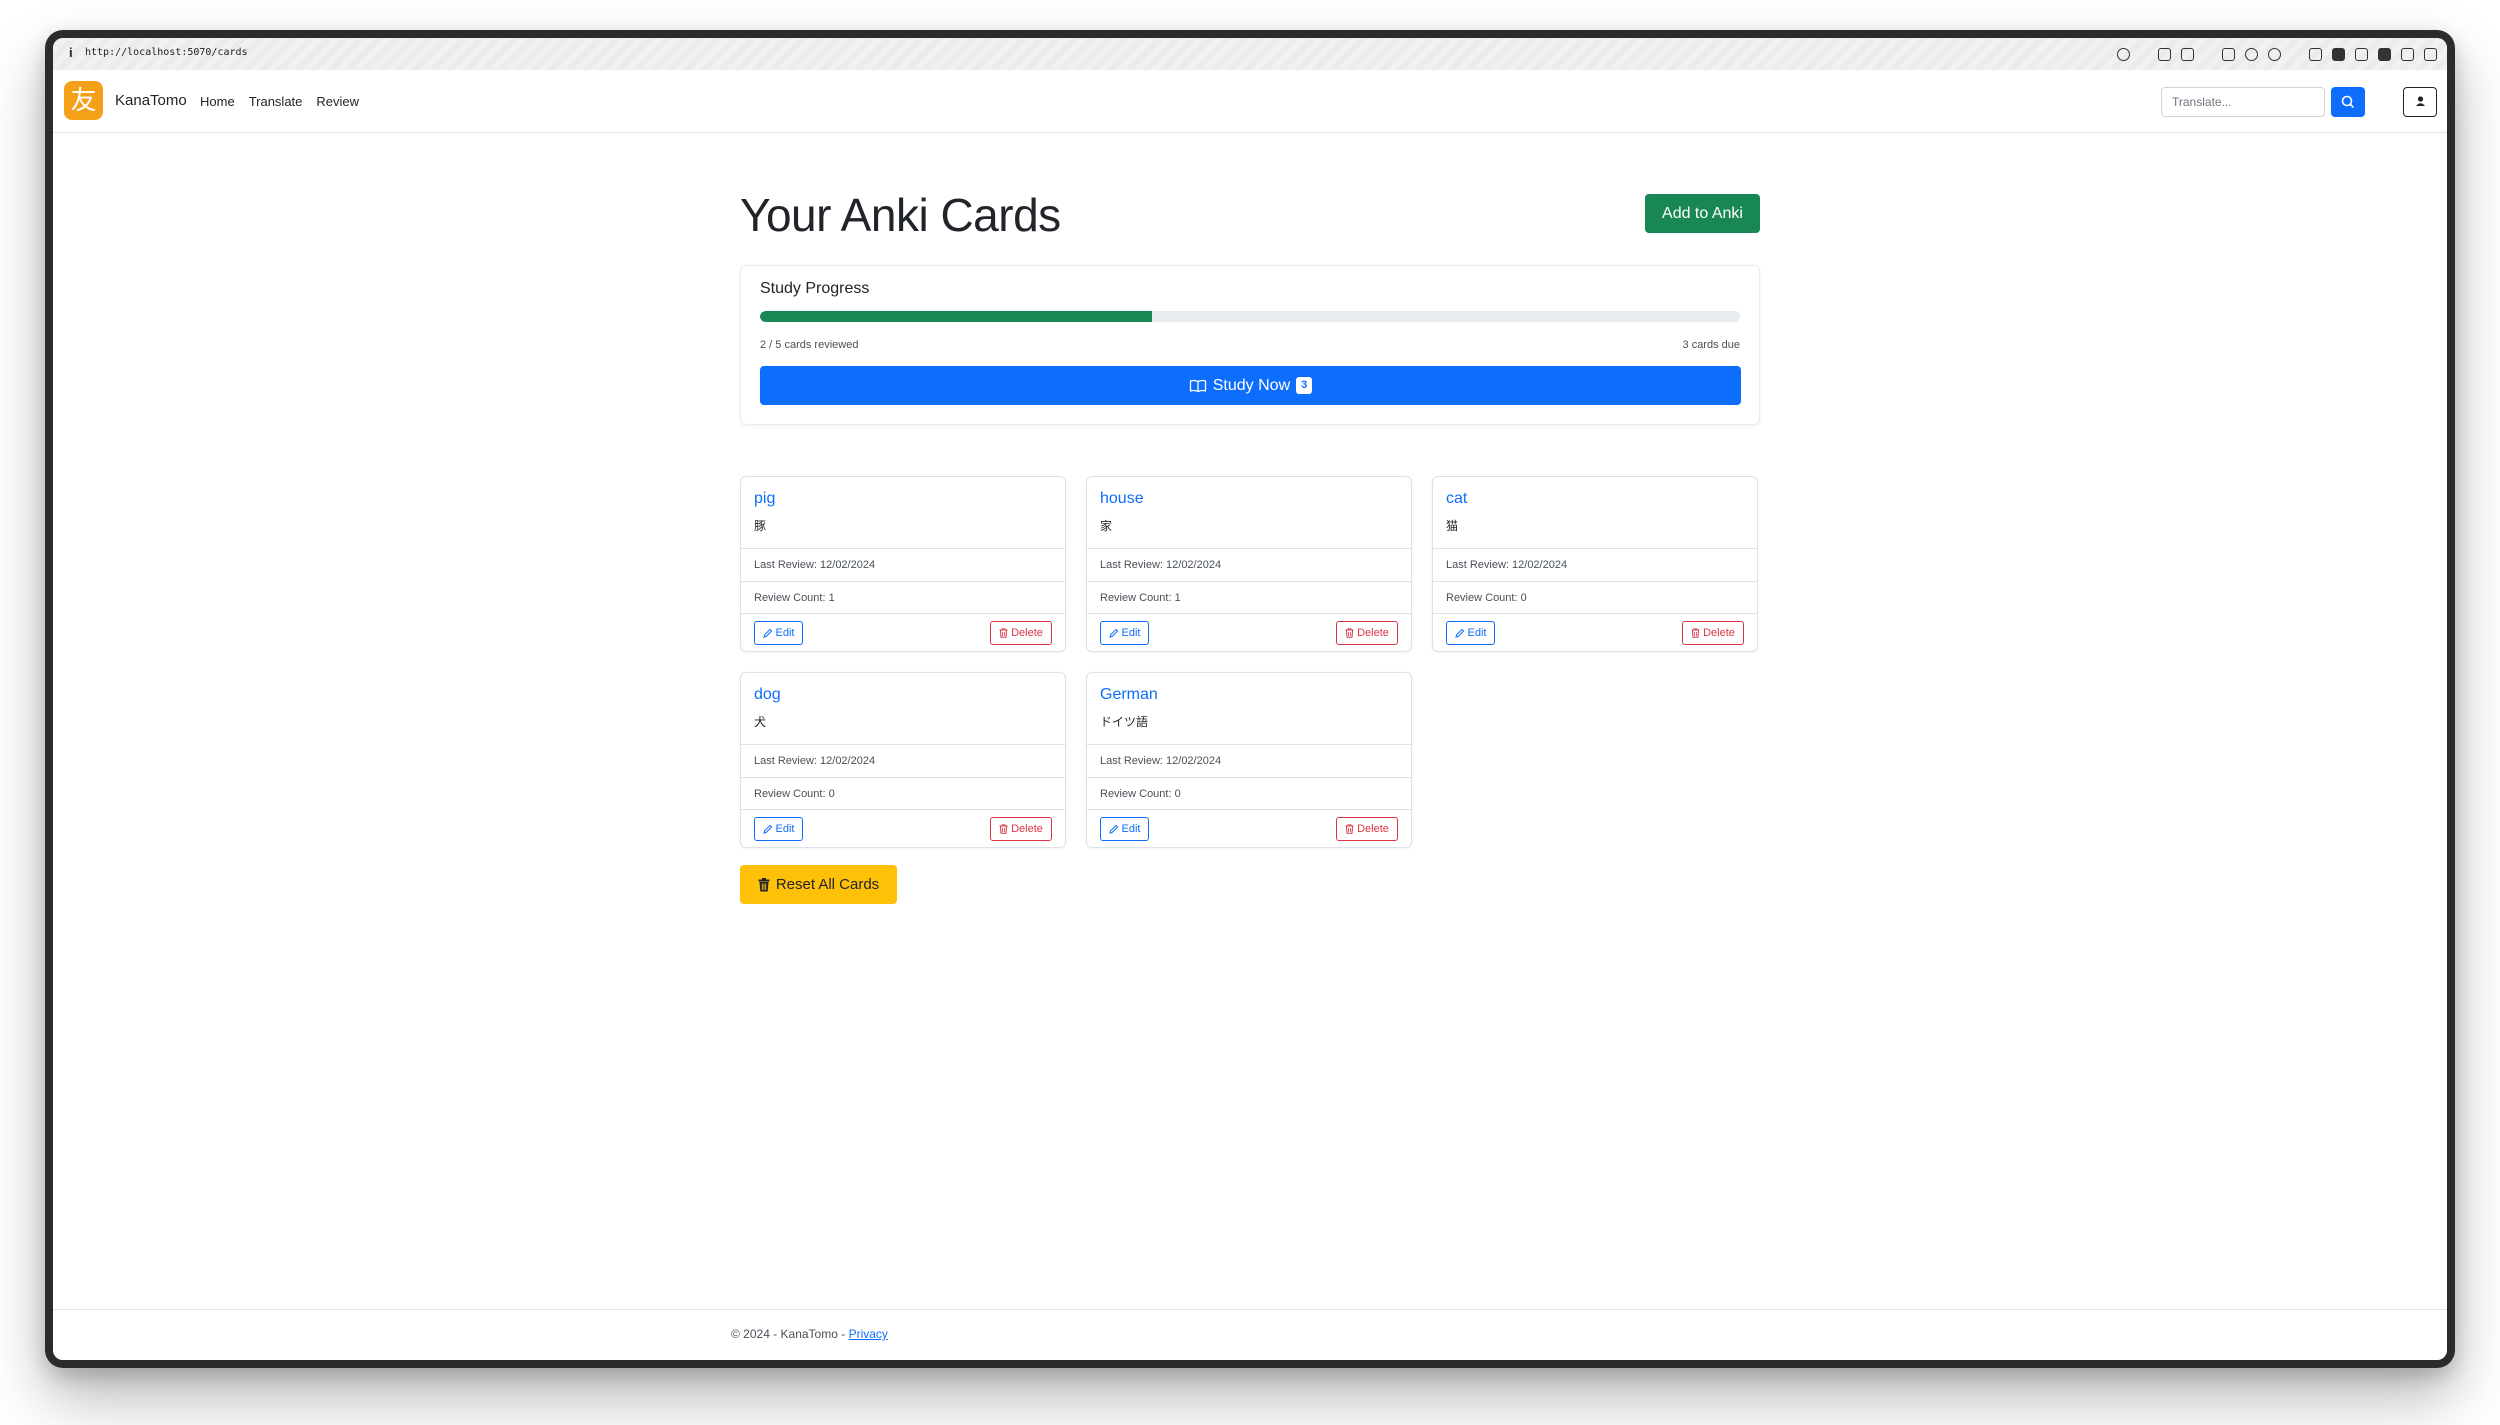 The image size is (2500, 1425). Describe the element at coordinates (83, 100) in the screenshot. I see `kanatomo-logo: 友` at that location.